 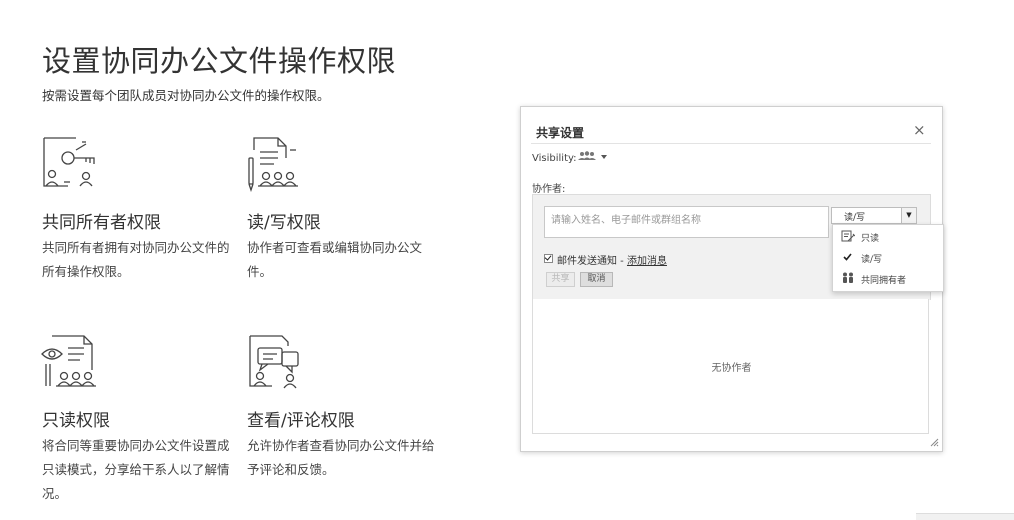 I want to click on key-document-icon, so click(x=69, y=162).